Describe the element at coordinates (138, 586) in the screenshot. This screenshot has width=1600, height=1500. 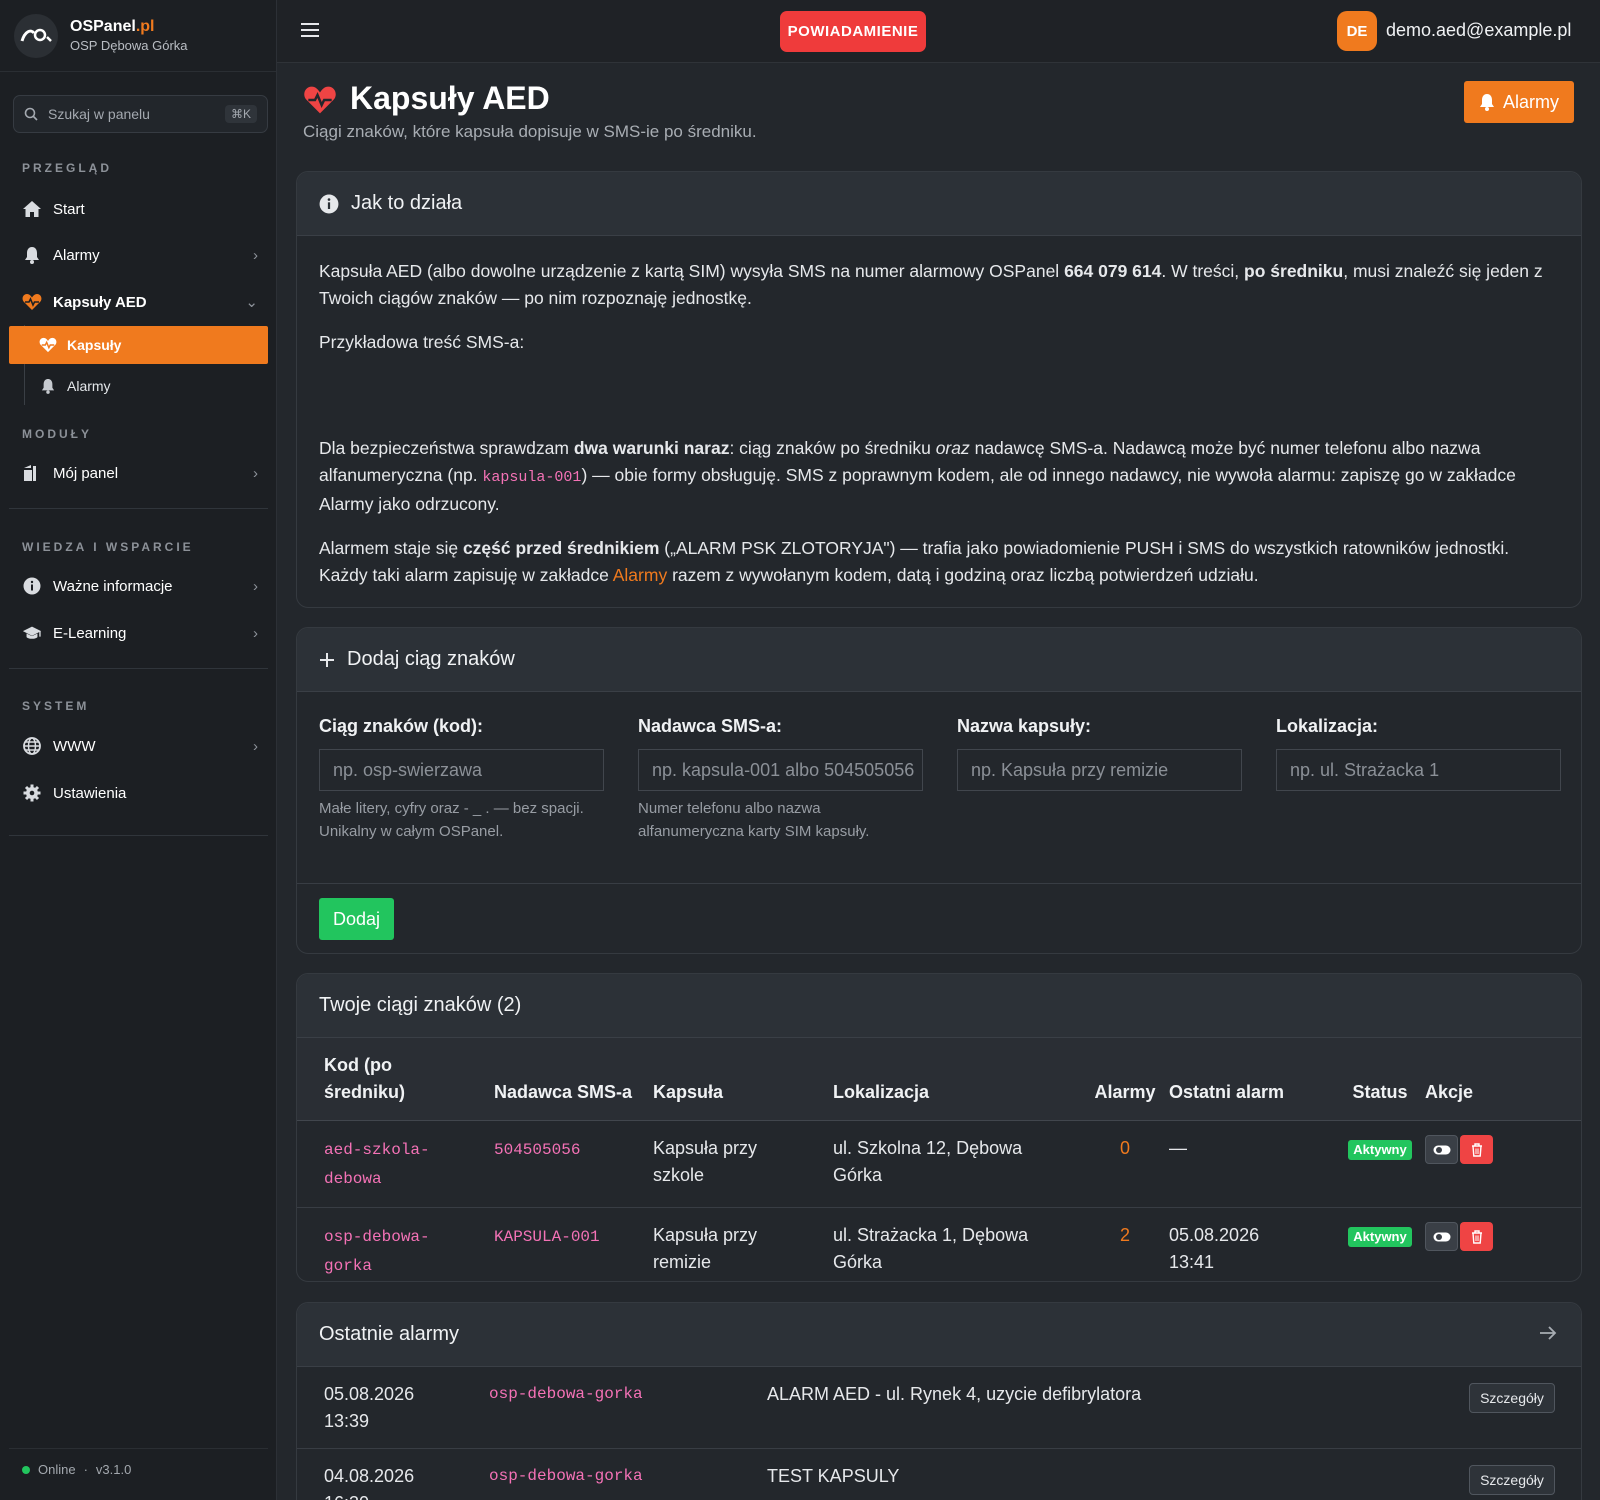
I see `sidebar-item-important: Ważne informacje ›` at that location.